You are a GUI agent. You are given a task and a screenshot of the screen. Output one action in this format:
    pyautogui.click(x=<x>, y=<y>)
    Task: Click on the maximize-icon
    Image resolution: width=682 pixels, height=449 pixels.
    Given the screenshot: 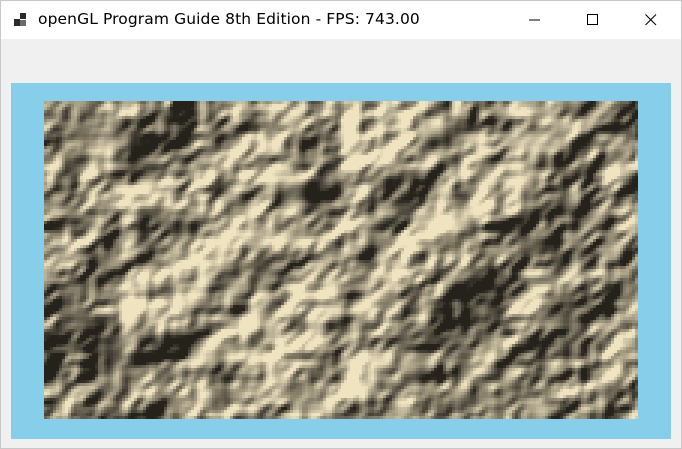 What is the action you would take?
    pyautogui.click(x=592, y=19)
    